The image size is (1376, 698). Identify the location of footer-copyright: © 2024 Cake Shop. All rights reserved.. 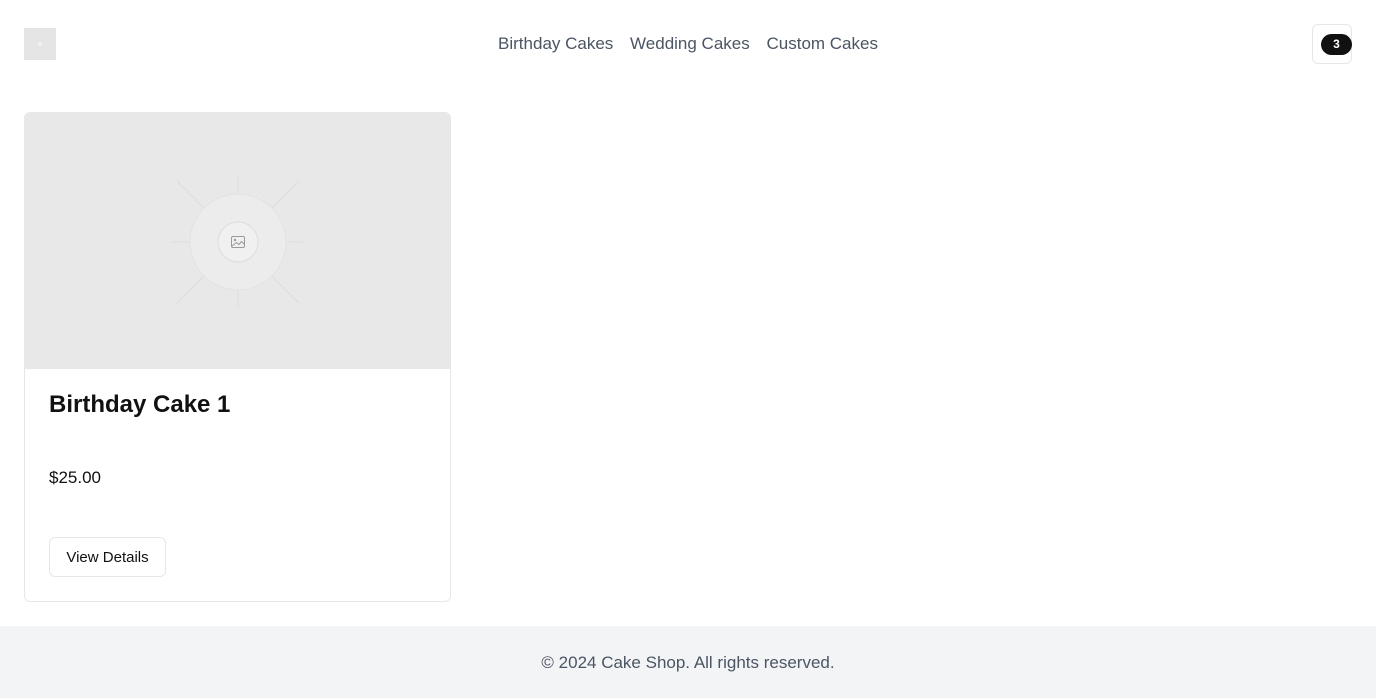
(688, 662).